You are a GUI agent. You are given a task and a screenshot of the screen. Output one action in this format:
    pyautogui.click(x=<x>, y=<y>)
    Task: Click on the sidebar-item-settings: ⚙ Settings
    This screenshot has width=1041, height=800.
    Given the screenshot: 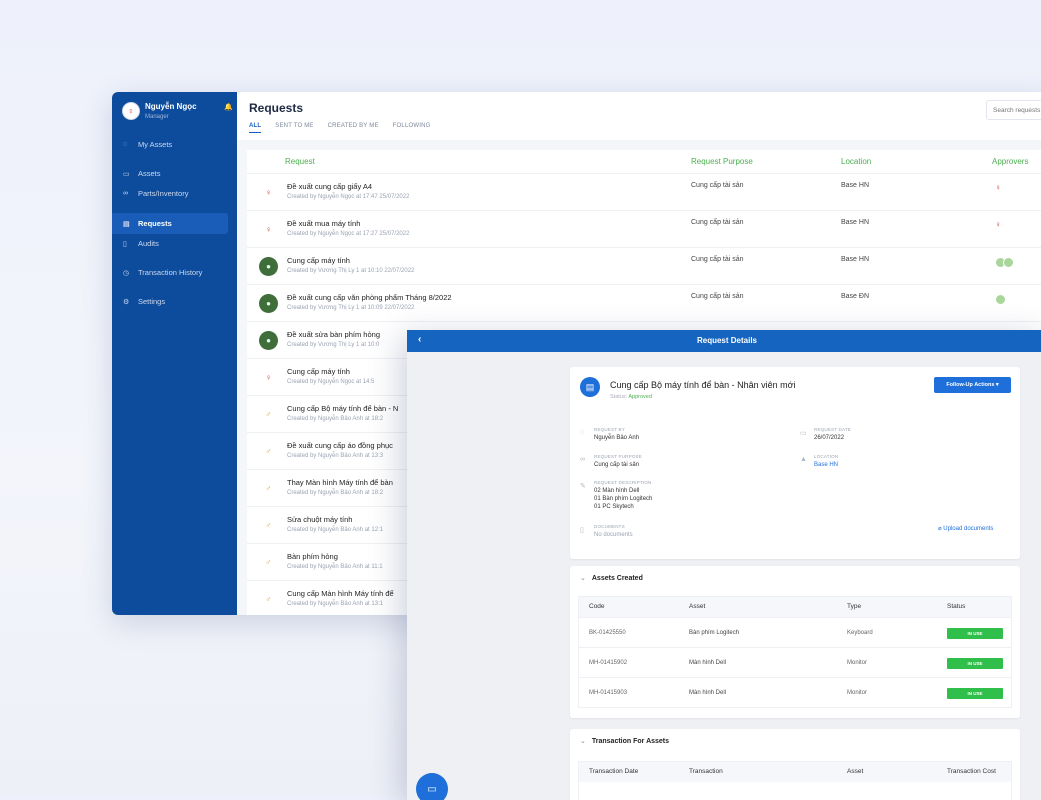 What is the action you would take?
    pyautogui.click(x=170, y=301)
    